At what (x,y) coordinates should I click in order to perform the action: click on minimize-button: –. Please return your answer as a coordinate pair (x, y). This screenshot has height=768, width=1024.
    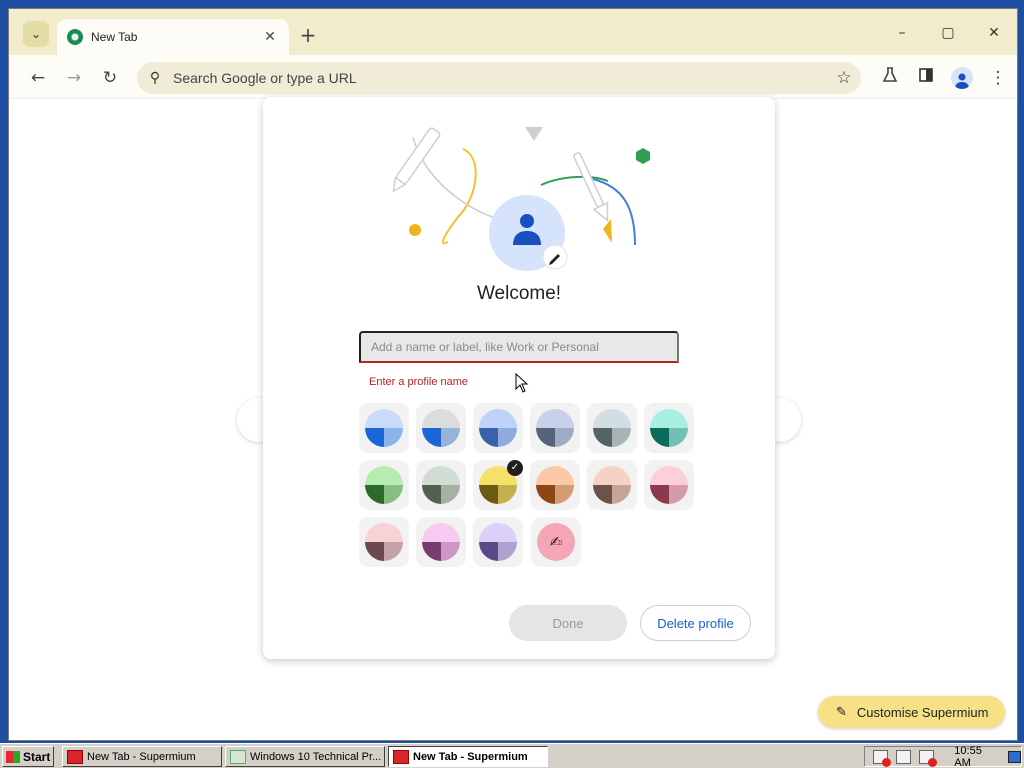
    Looking at the image, I should click on (902, 33).